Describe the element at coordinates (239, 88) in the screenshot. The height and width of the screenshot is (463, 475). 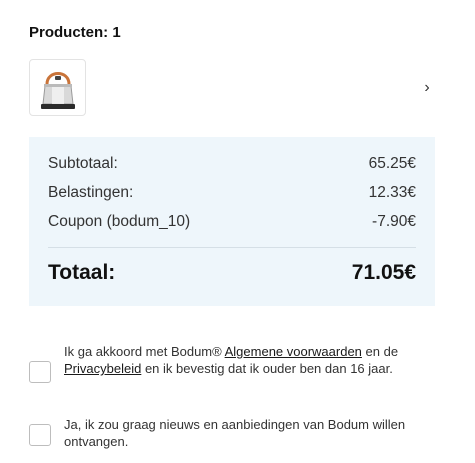
I see `product-item: ›` at that location.